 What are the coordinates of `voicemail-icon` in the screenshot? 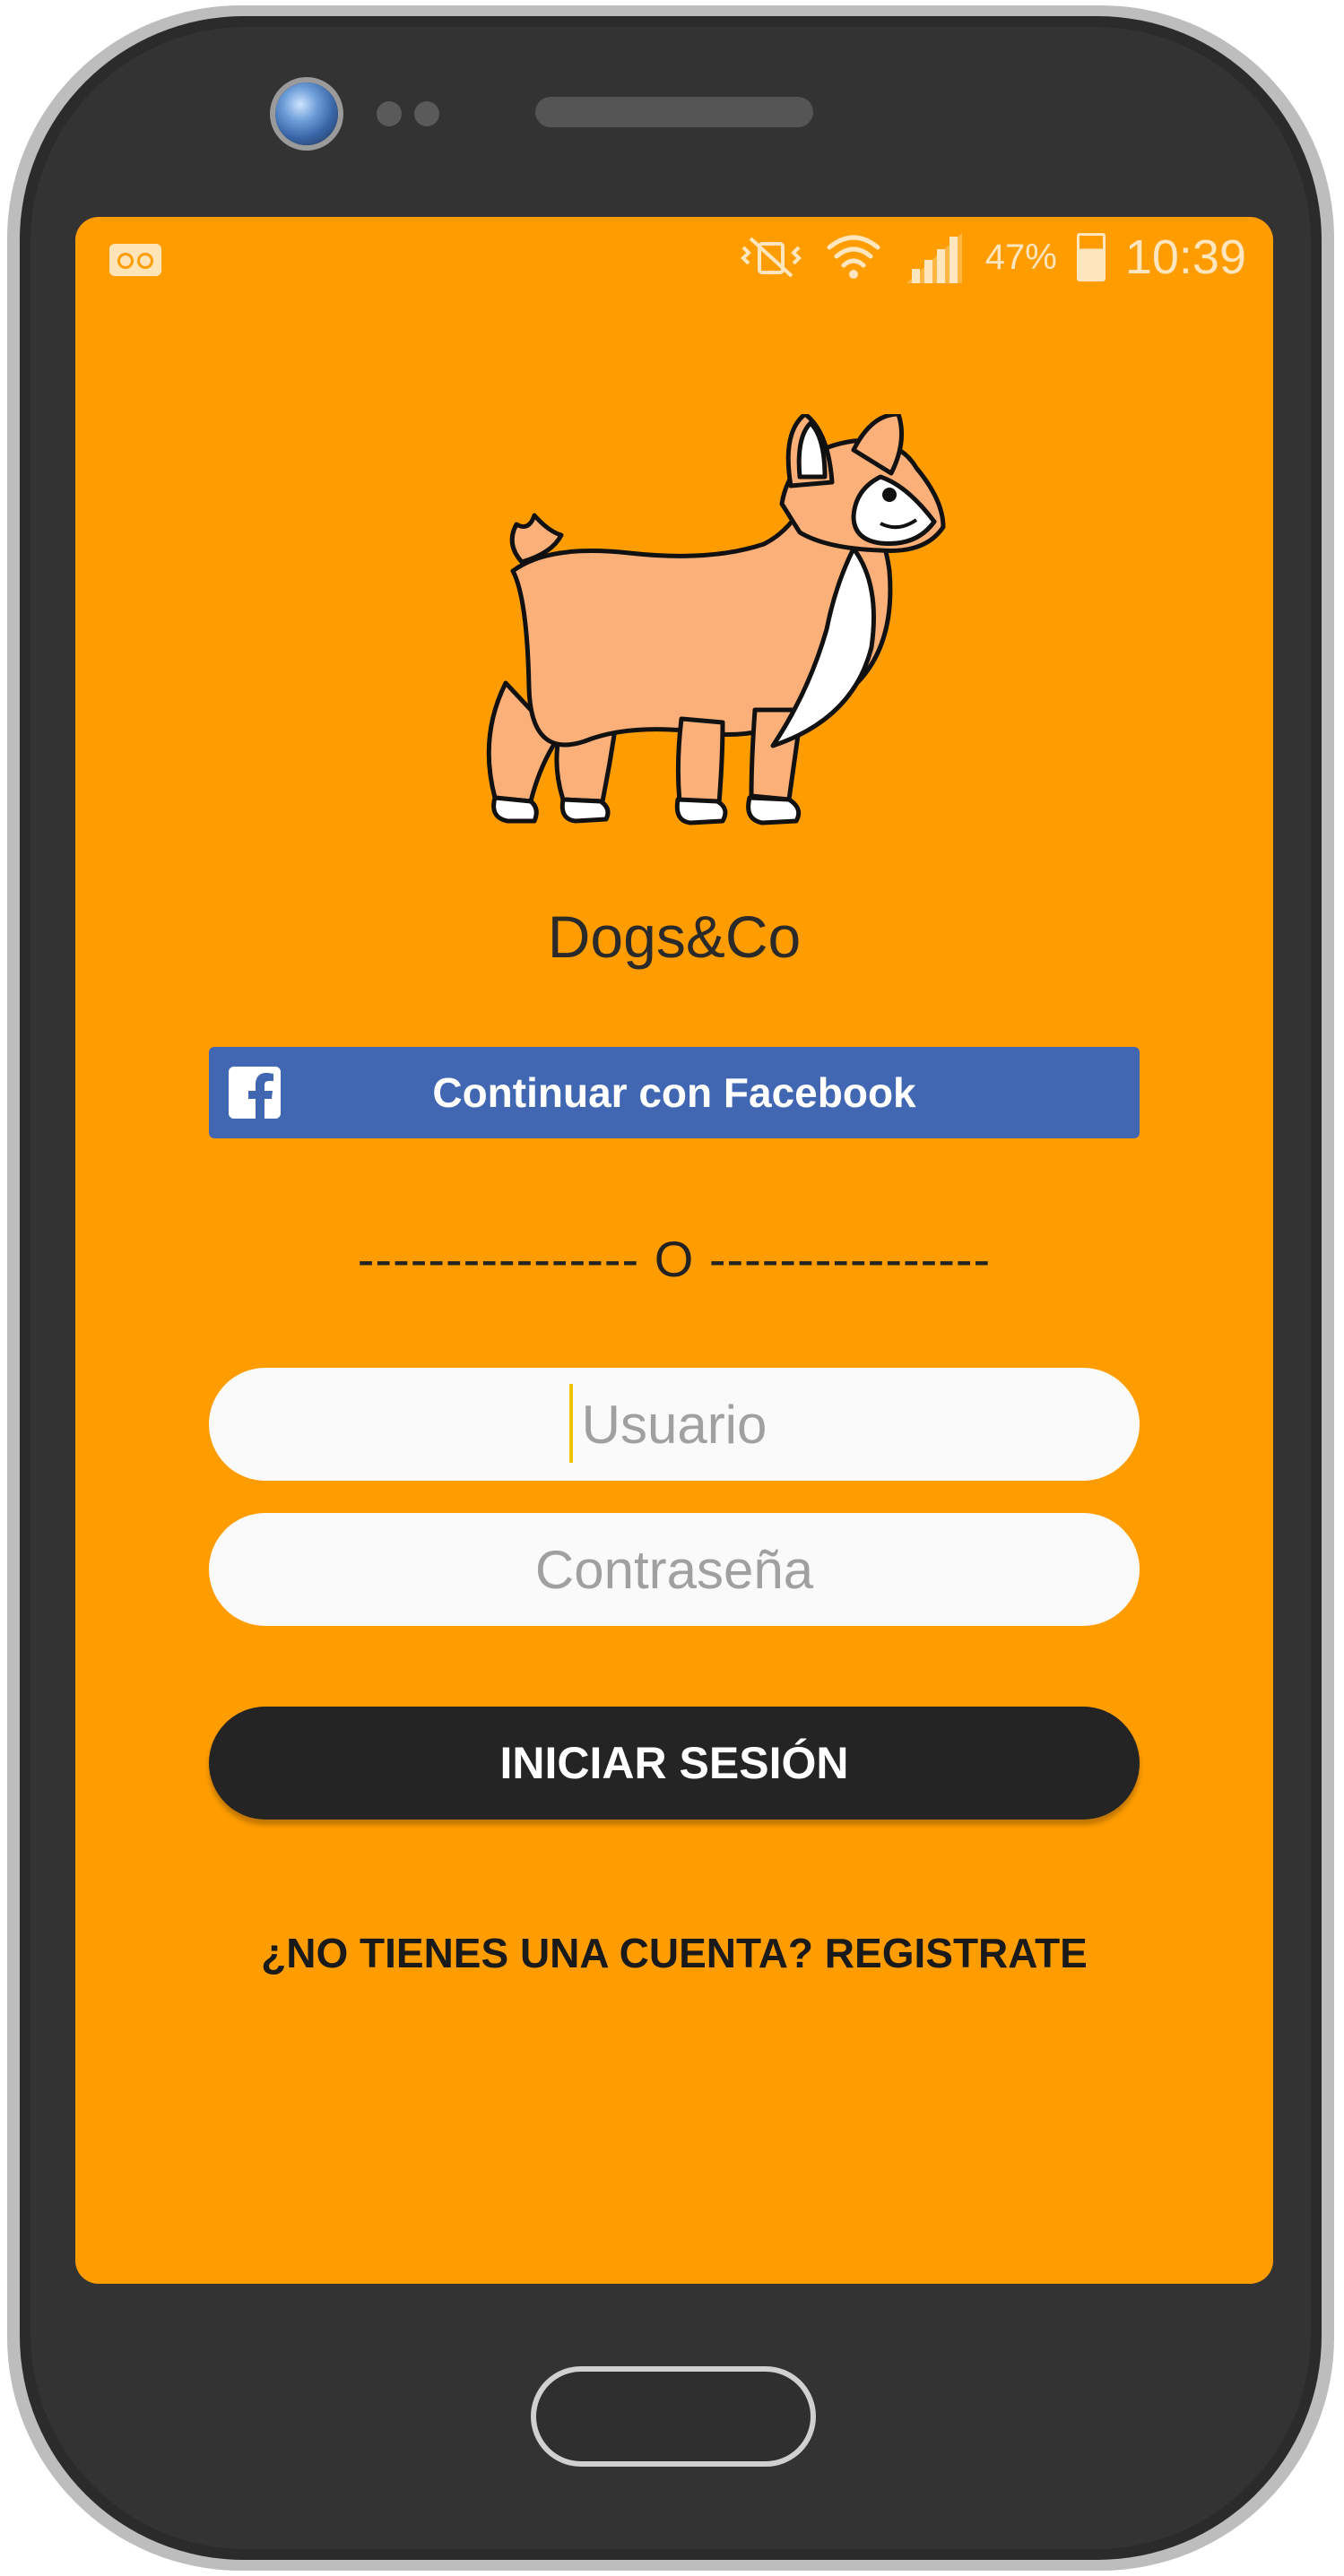 It's located at (135, 260).